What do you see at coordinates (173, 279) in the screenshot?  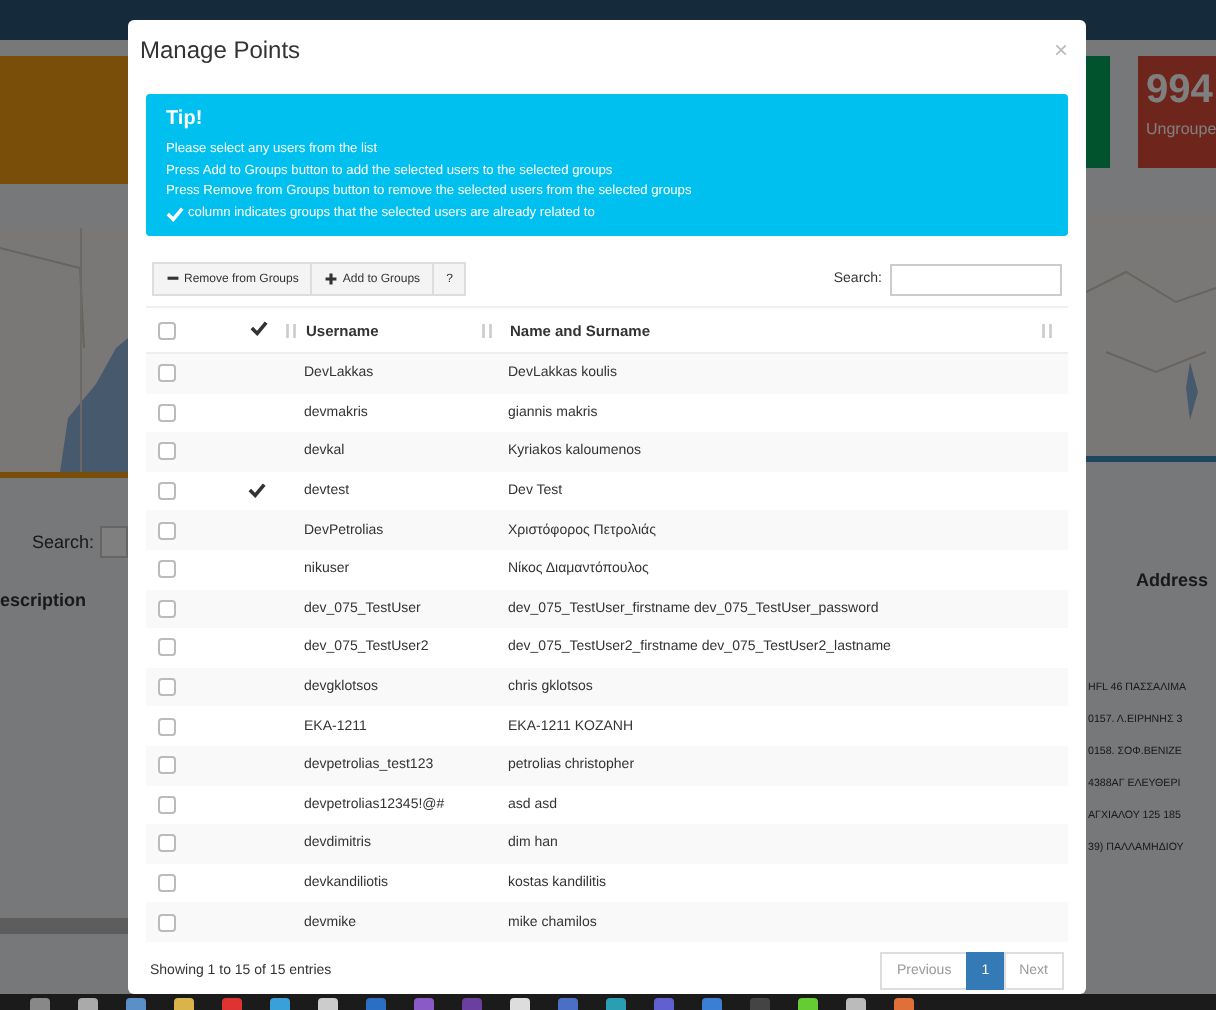 I see `minus-icon` at bounding box center [173, 279].